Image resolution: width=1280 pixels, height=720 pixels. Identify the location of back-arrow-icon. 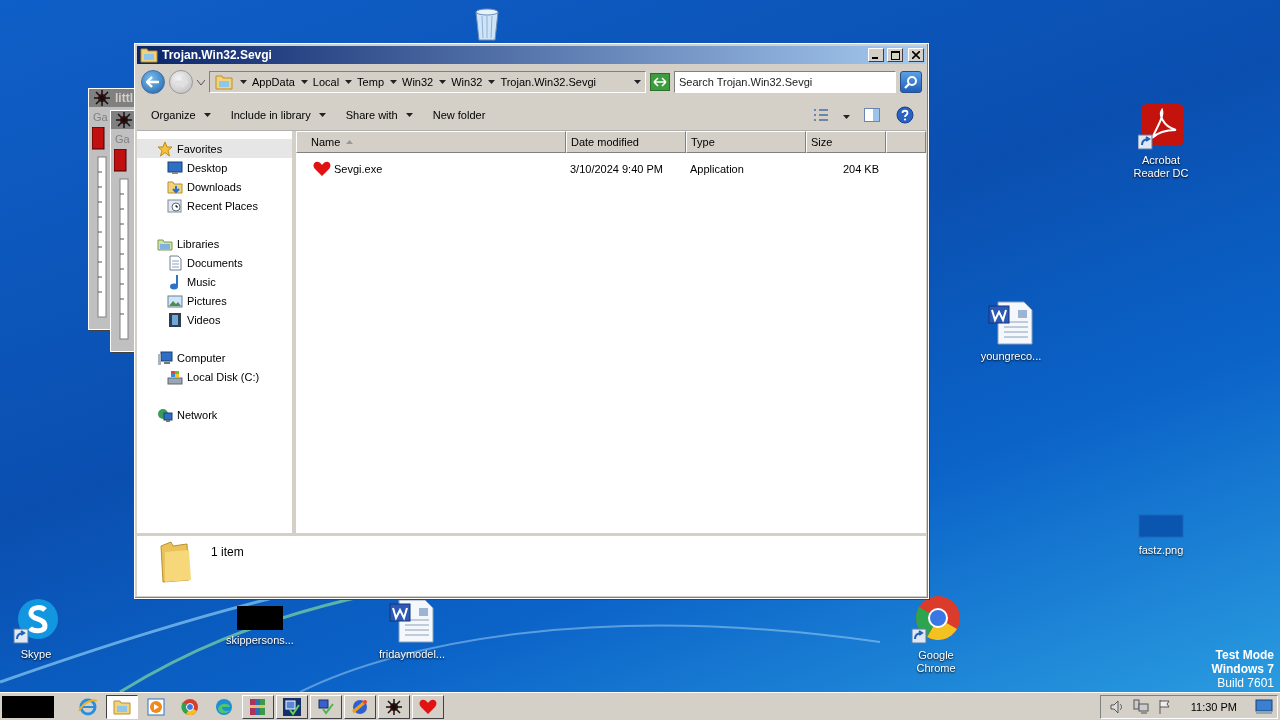
(153, 82).